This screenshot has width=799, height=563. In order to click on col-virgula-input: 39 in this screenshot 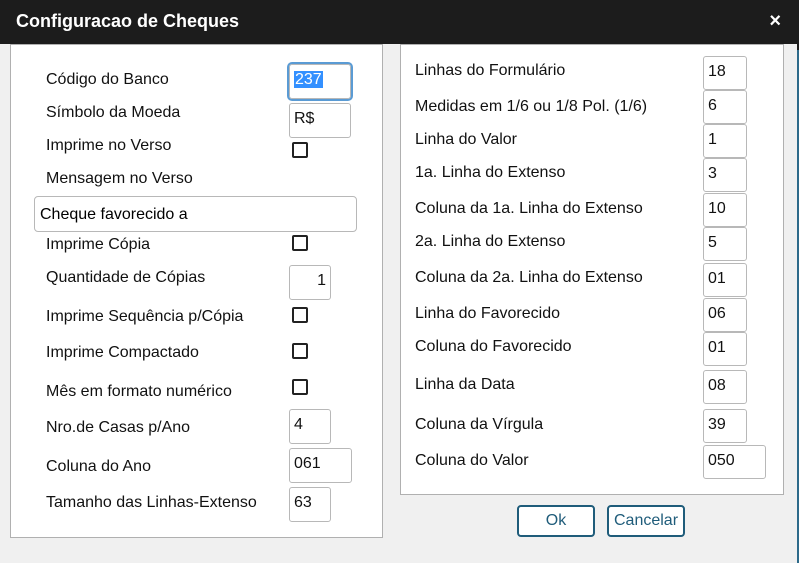, I will do `click(725, 426)`.